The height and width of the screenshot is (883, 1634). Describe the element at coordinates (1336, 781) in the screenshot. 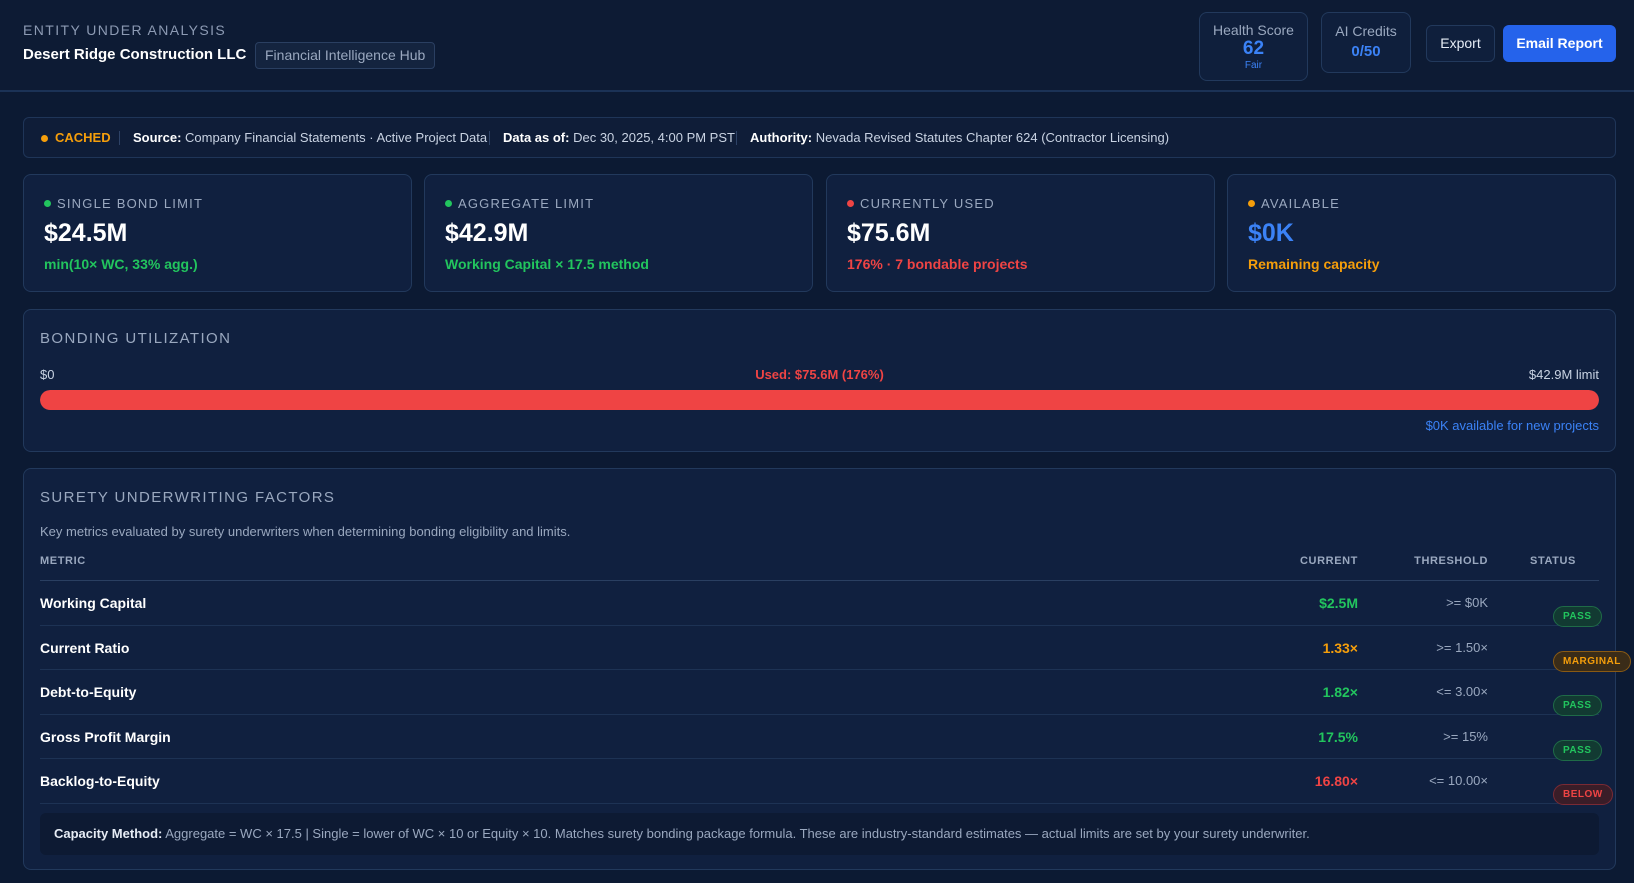

I see `metric-current-value: 16.80×` at that location.